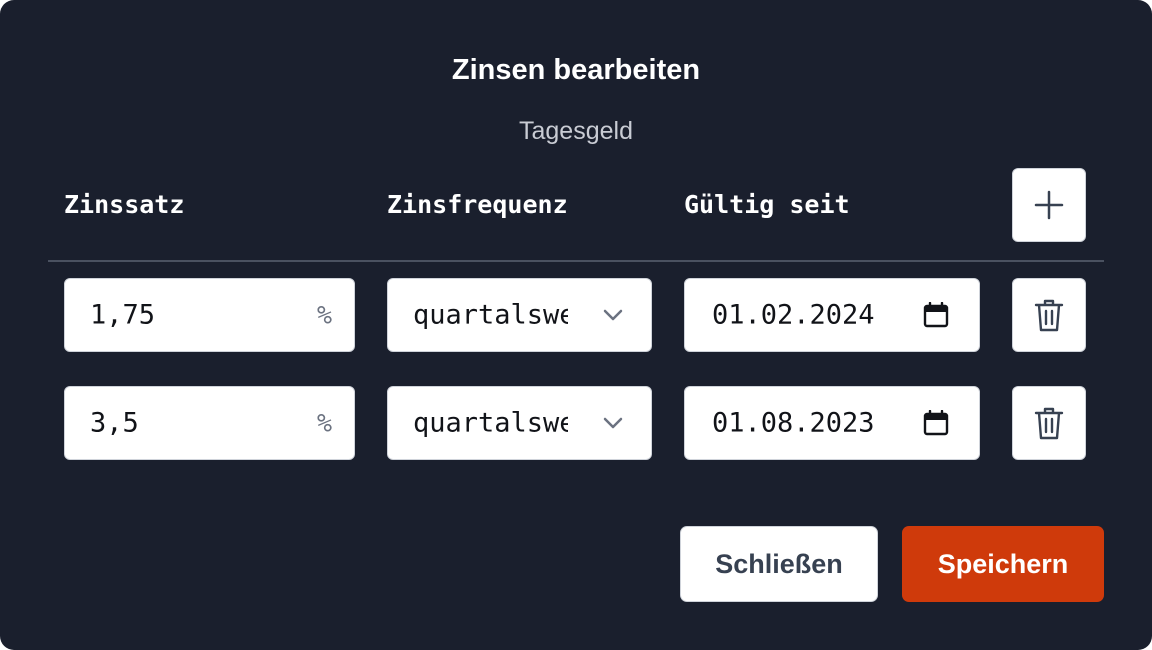  What do you see at coordinates (576, 261) in the screenshot?
I see `header-divider` at bounding box center [576, 261].